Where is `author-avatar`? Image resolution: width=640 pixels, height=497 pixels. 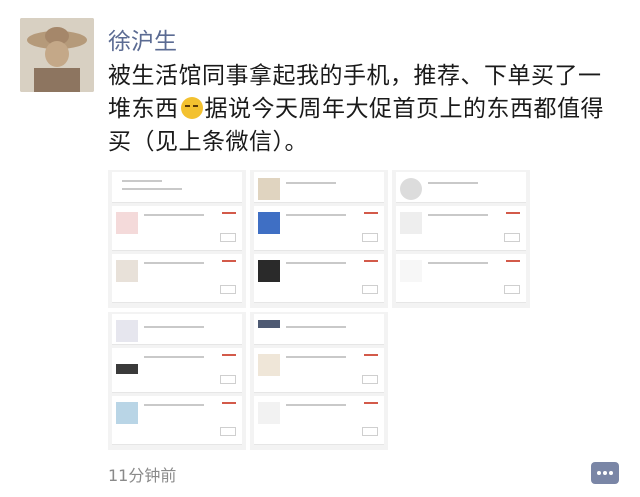
author-avatar is located at coordinates (57, 55).